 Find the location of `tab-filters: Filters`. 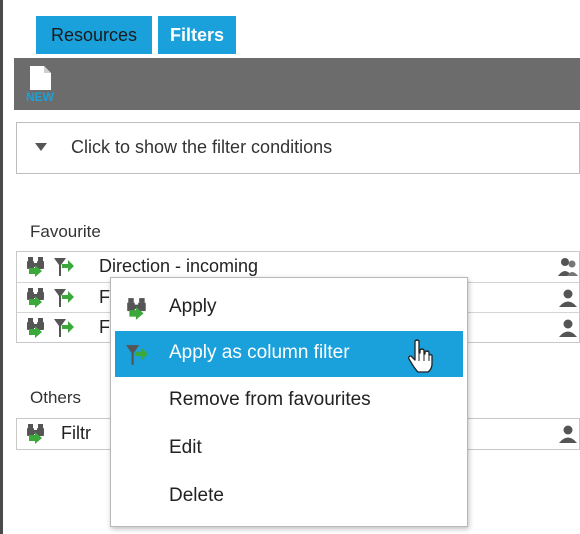

tab-filters: Filters is located at coordinates (197, 35).